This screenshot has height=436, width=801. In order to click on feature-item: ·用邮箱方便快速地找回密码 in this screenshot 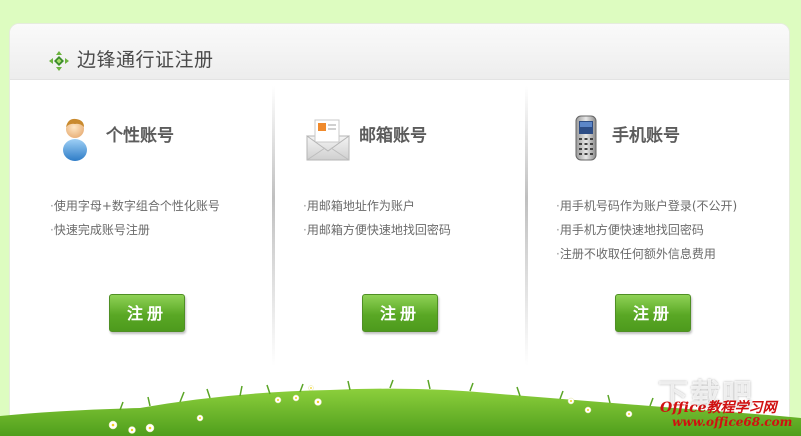, I will do `click(377, 230)`.